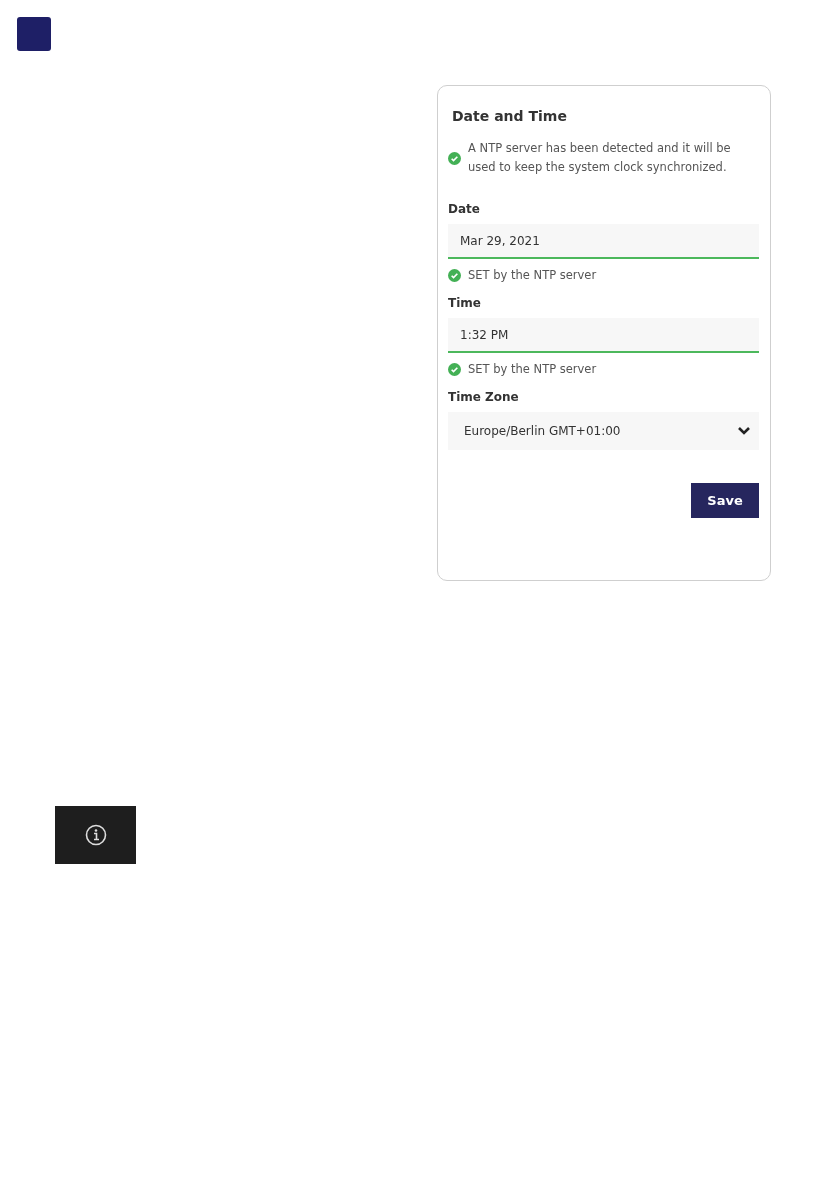 Image resolution: width=839 pixels, height=1191 pixels. I want to click on save-button: Save, so click(725, 500).